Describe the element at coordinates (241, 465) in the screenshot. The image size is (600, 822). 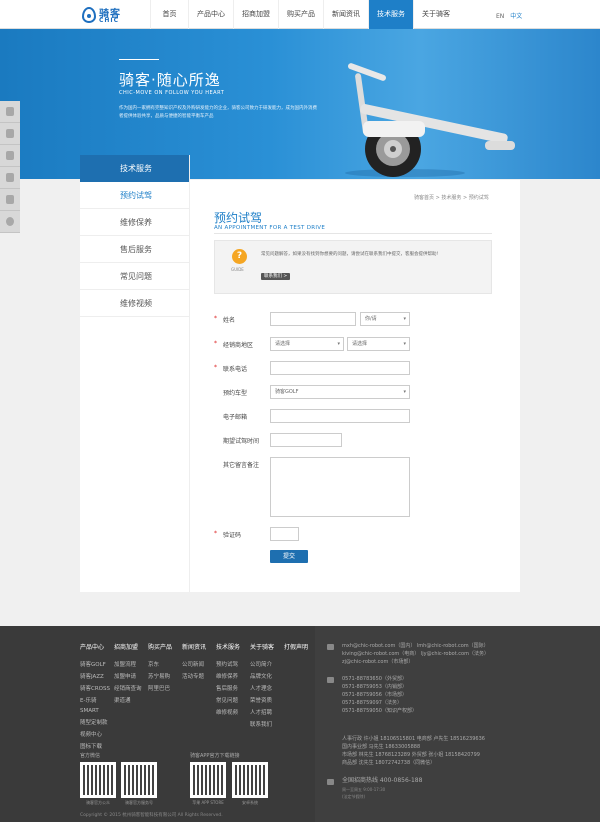
I see `note-label: 其它留言备注` at that location.